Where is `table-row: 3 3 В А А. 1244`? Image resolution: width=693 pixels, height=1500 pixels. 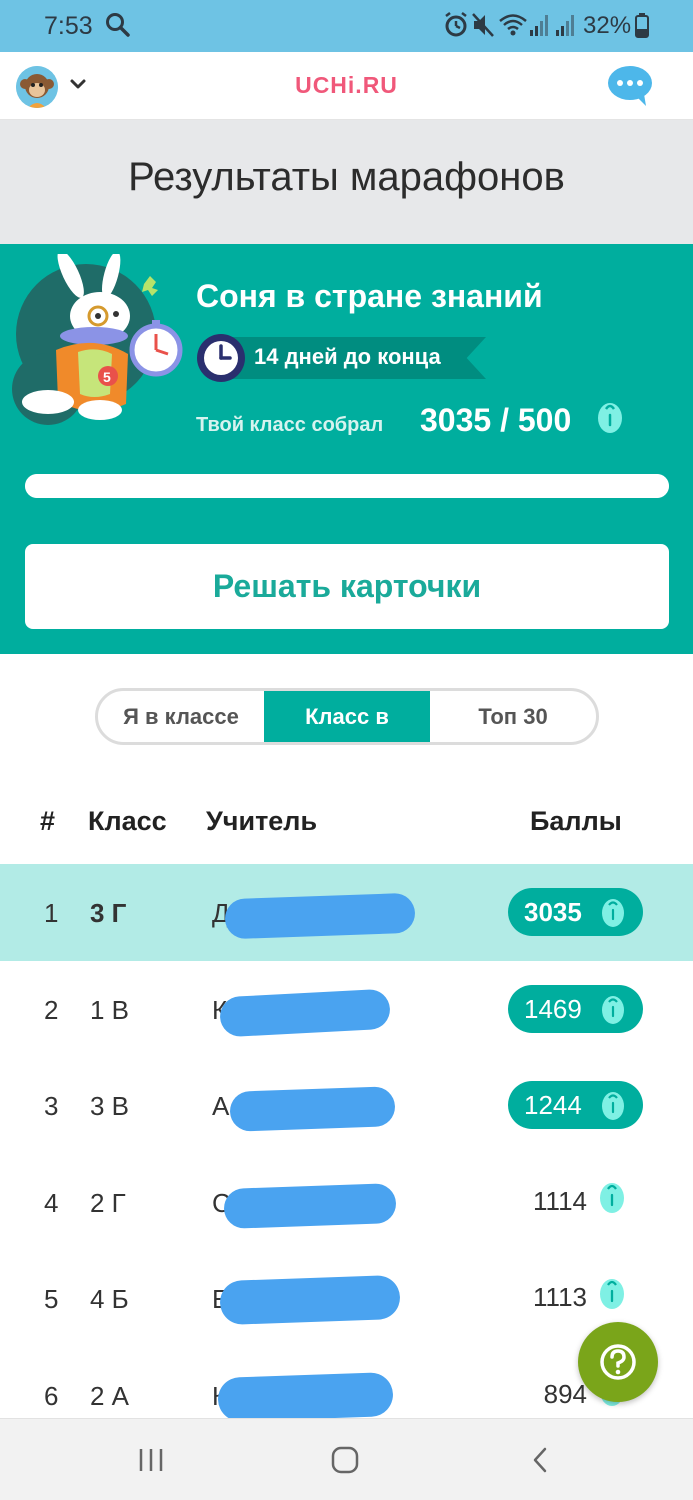 table-row: 3 3 В А А. 1244 is located at coordinates (346, 1105).